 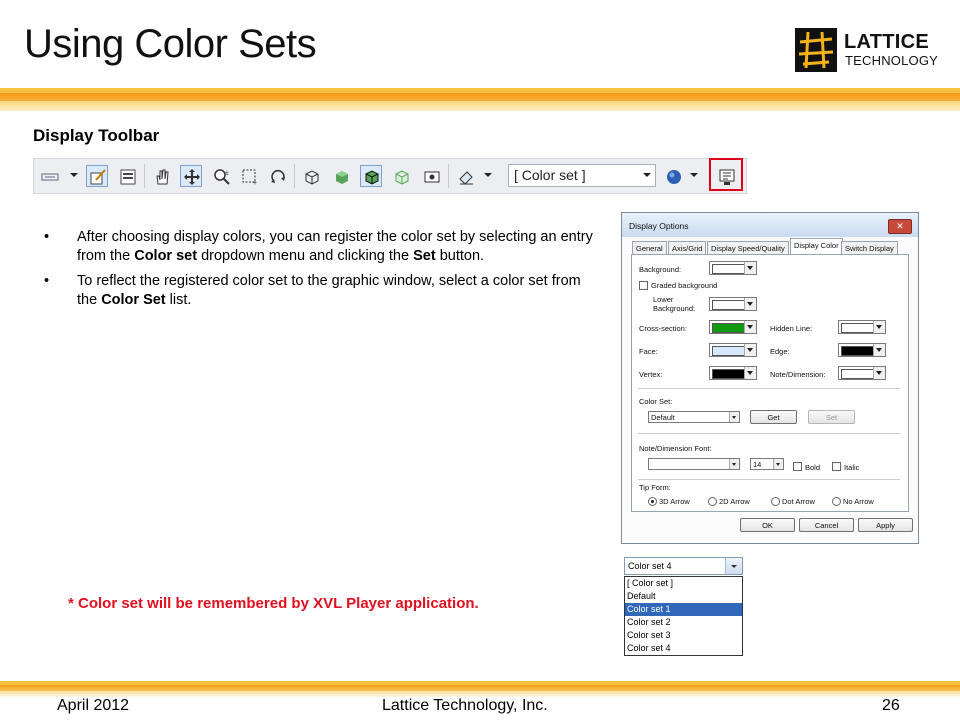 I want to click on lattice-logo-mark-icon, so click(x=816, y=50).